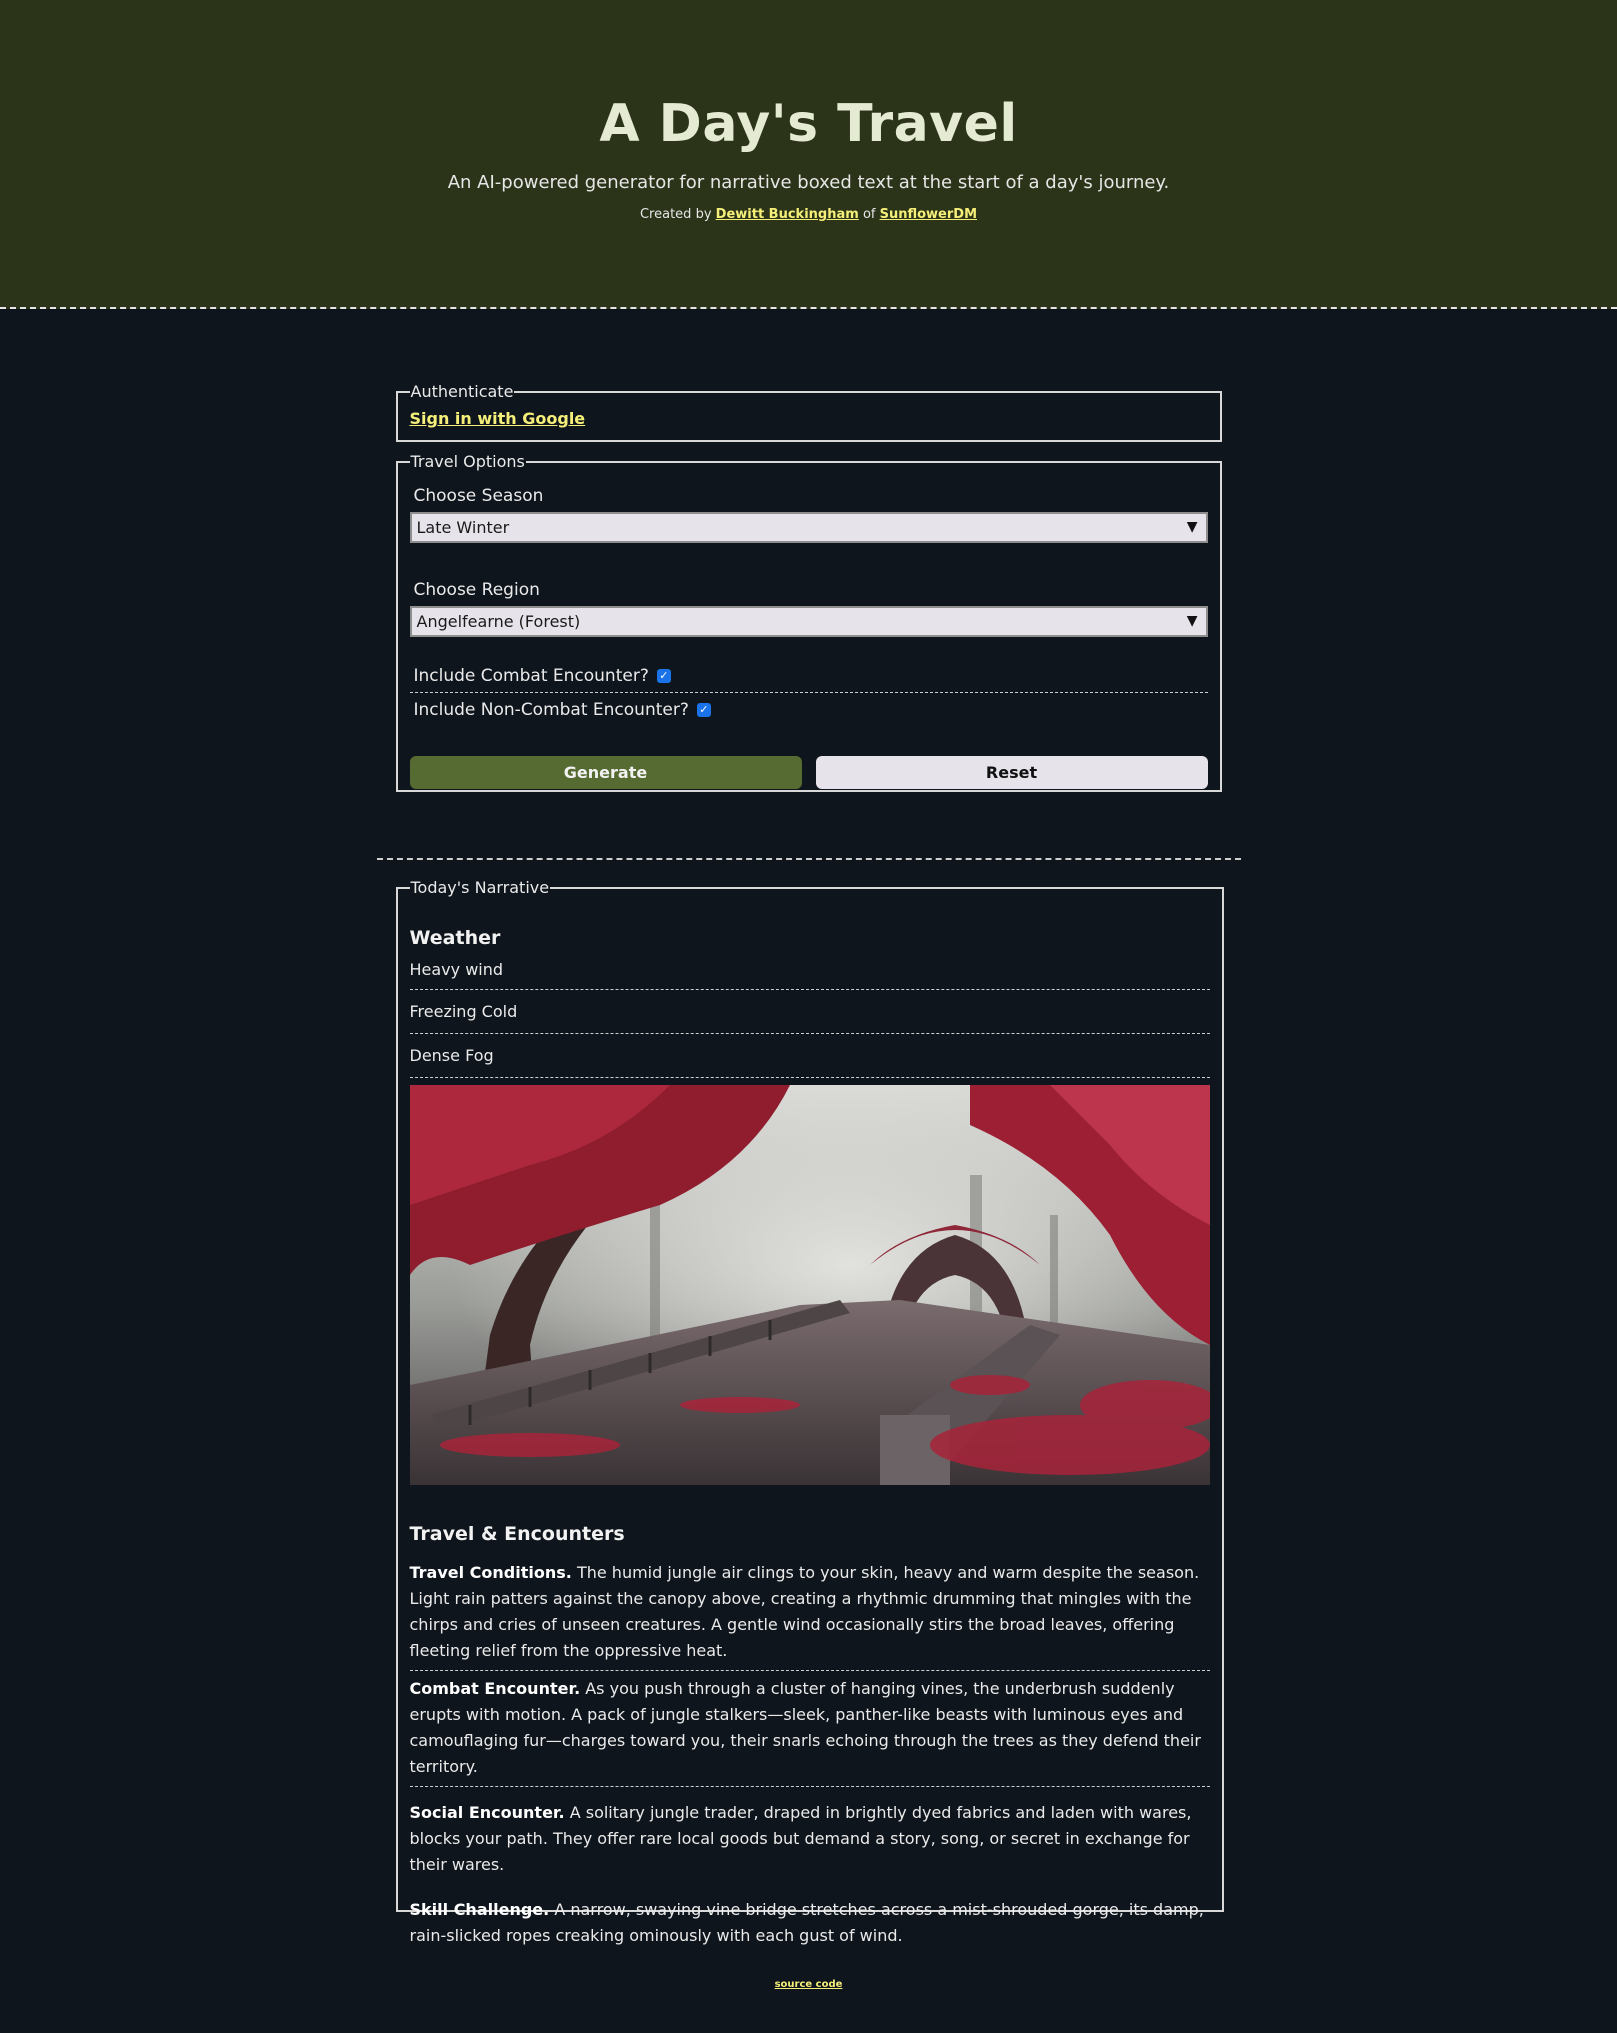 The image size is (1617, 2033). I want to click on reset-button: Reset, so click(1011, 772).